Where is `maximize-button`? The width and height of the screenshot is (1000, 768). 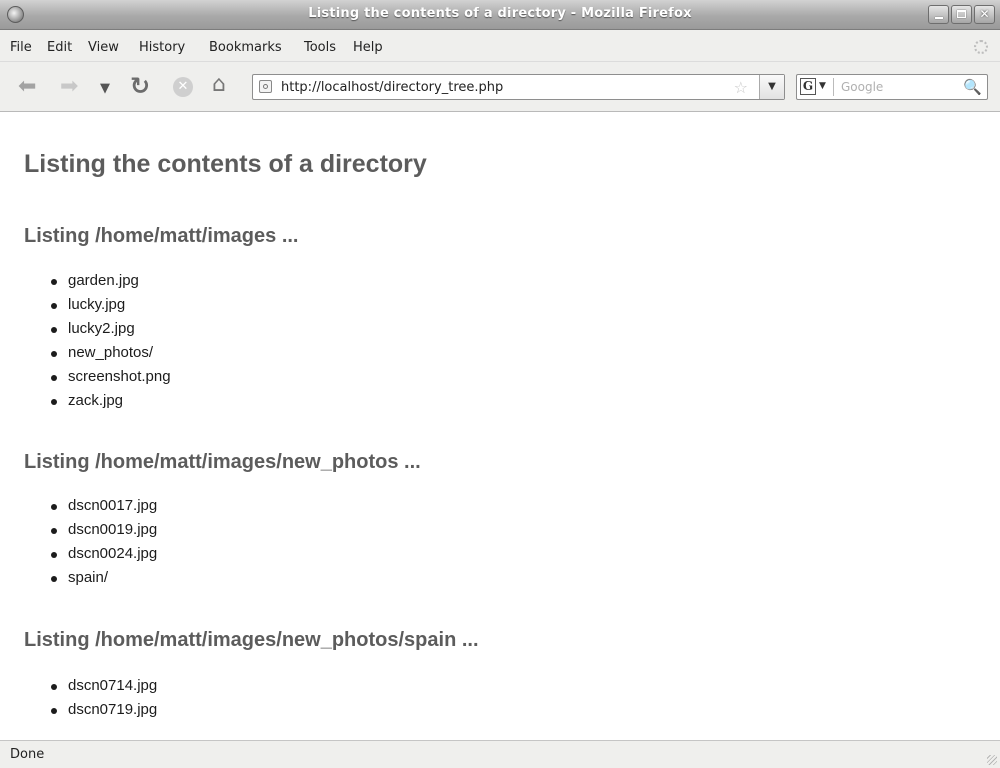 maximize-button is located at coordinates (961, 14).